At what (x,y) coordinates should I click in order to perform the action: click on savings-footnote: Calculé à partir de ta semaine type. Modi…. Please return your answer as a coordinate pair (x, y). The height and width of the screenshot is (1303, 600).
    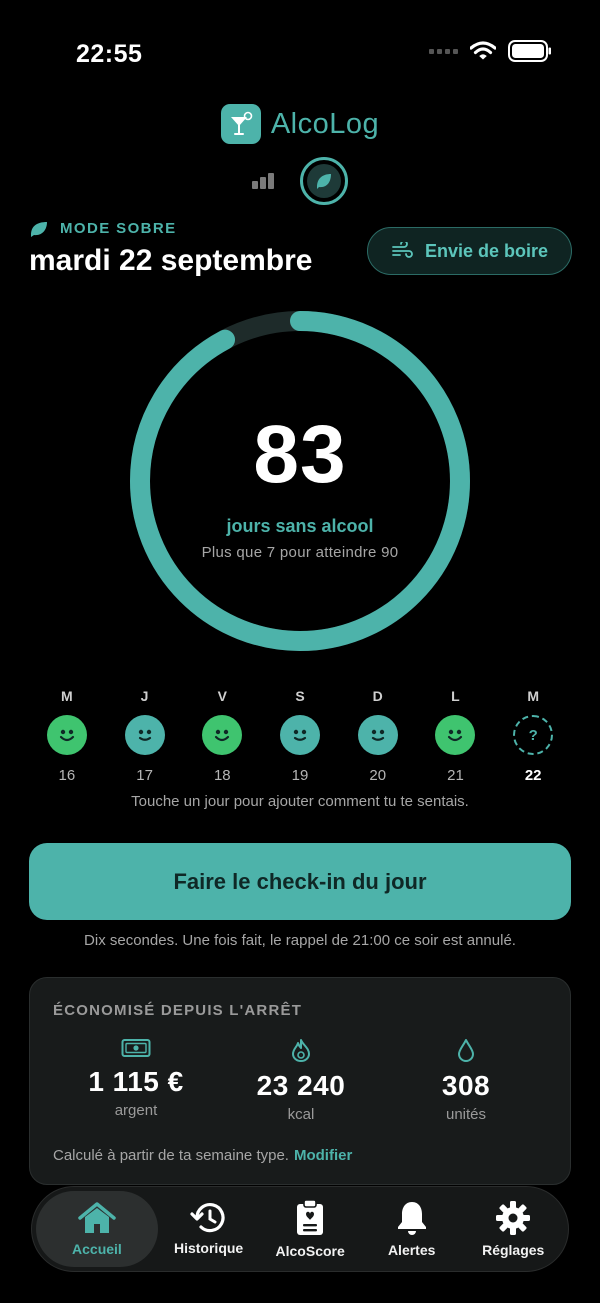
    Looking at the image, I should click on (202, 1155).